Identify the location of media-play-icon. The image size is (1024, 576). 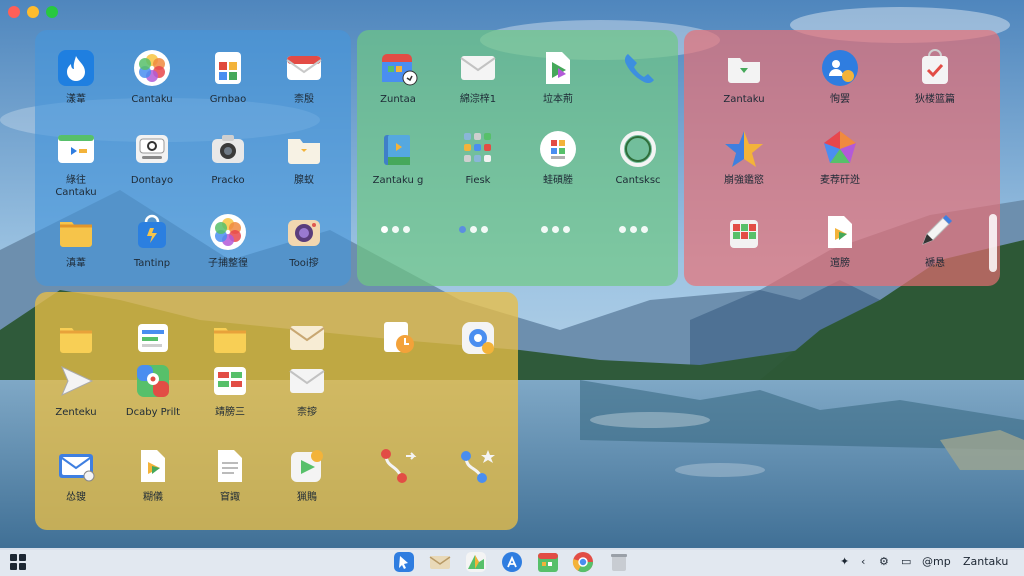
(307, 466).